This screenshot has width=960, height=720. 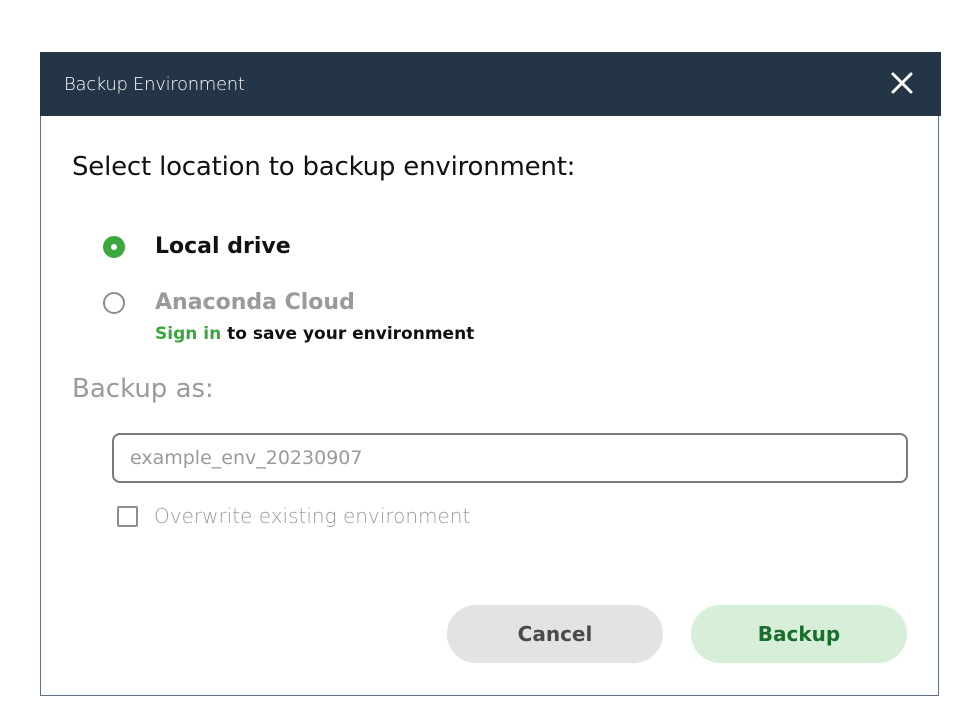 What do you see at coordinates (312, 516) in the screenshot?
I see `overwrite-label: Overwrite existing environment` at bounding box center [312, 516].